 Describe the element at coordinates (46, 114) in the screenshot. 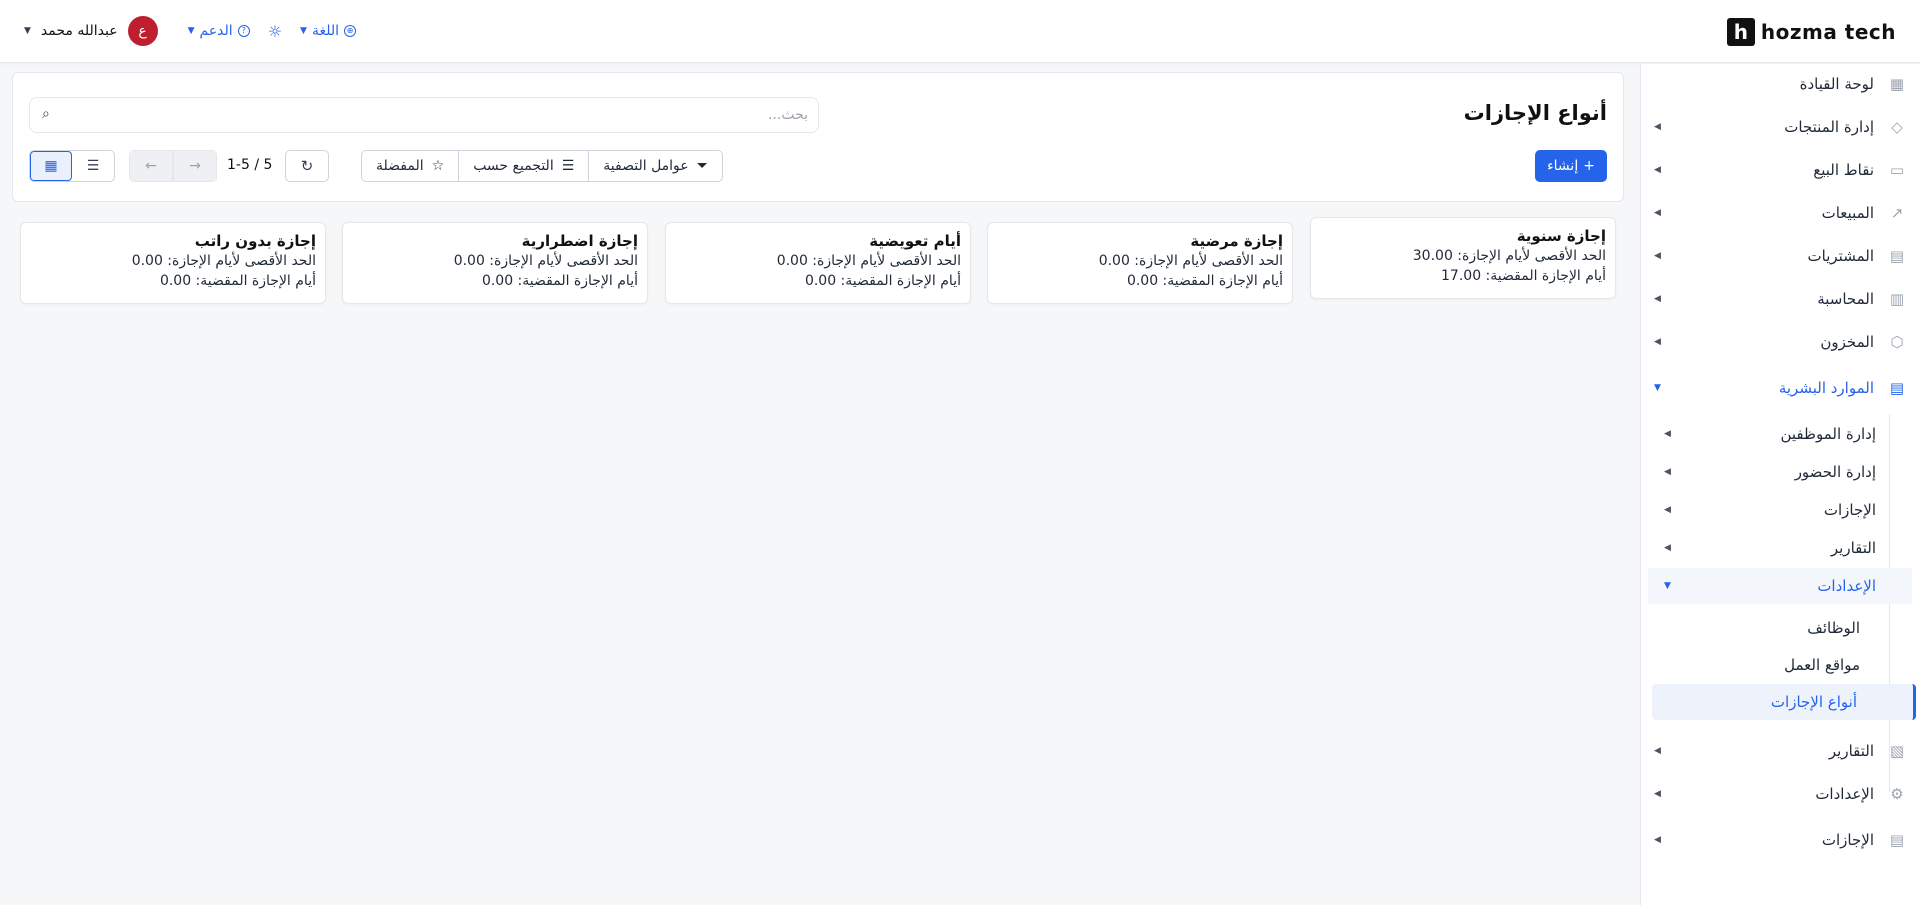

I see `search-icon: ⌕` at that location.